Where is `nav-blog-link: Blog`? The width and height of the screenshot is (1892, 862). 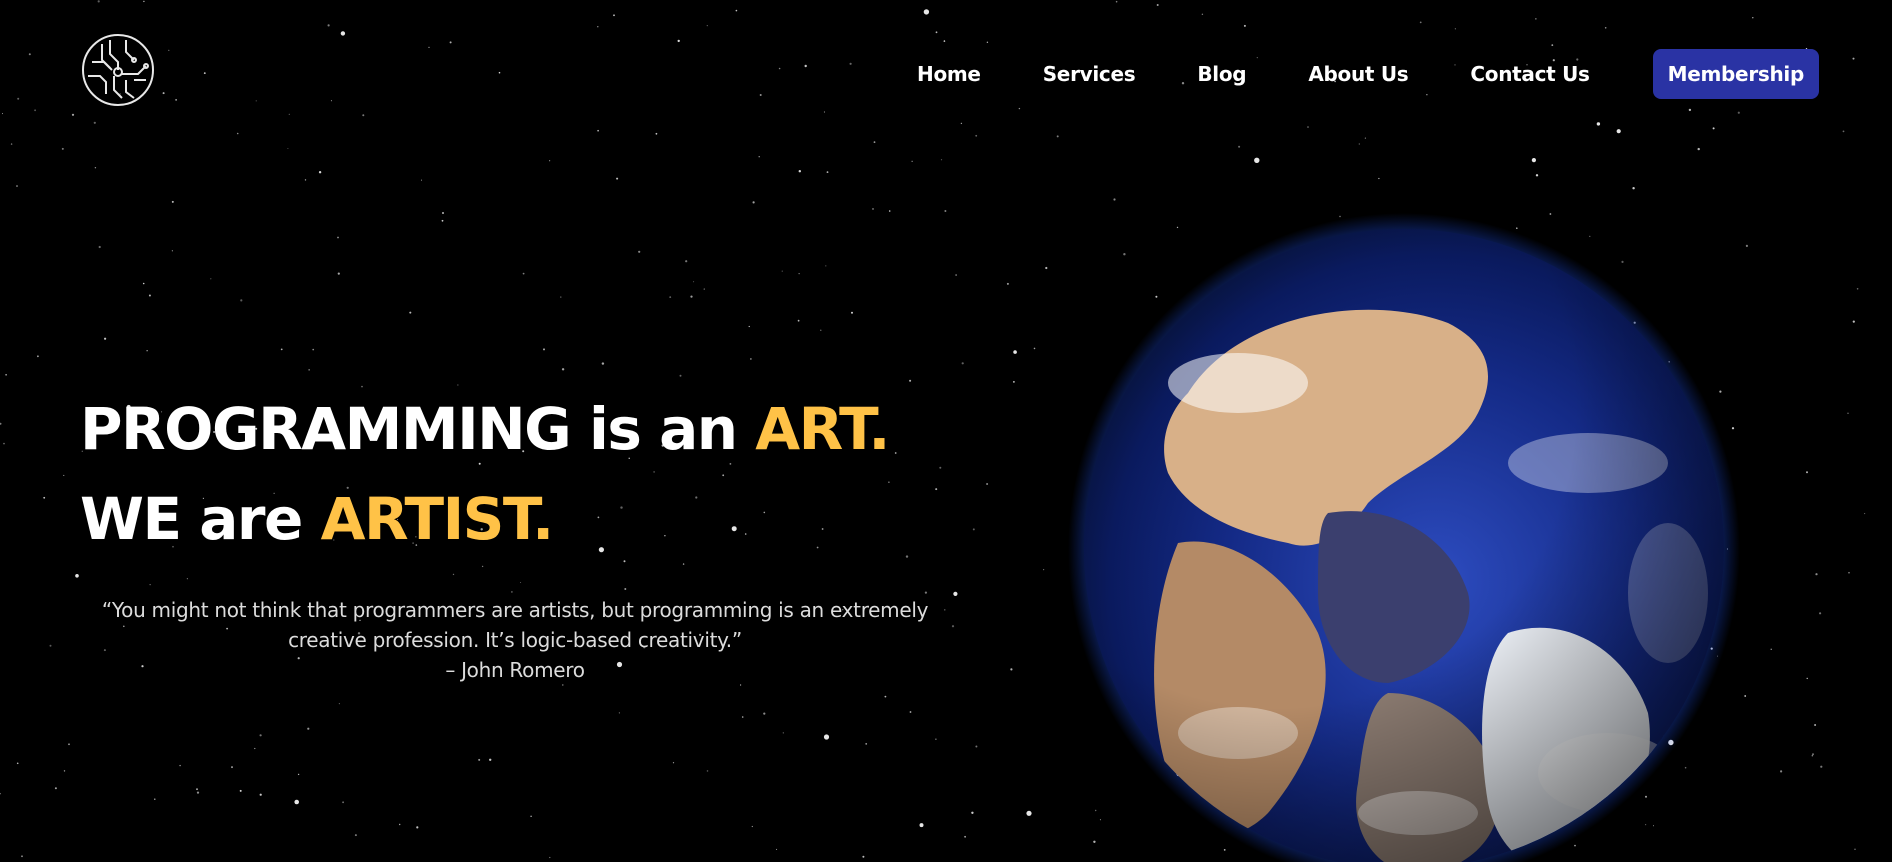 nav-blog-link: Blog is located at coordinates (1221, 74).